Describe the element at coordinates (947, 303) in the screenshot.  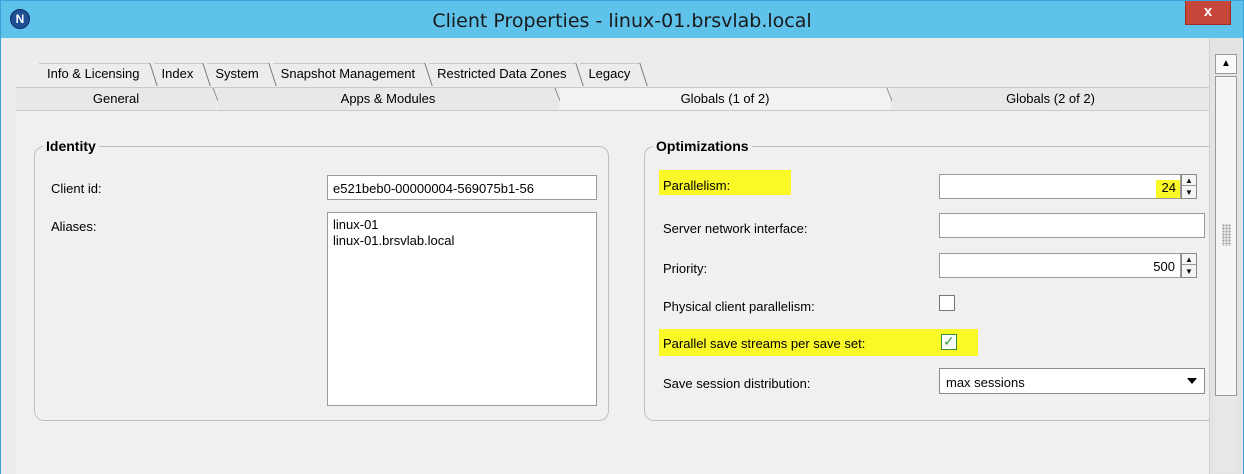
I see `physical-parallelism-checkbox` at that location.